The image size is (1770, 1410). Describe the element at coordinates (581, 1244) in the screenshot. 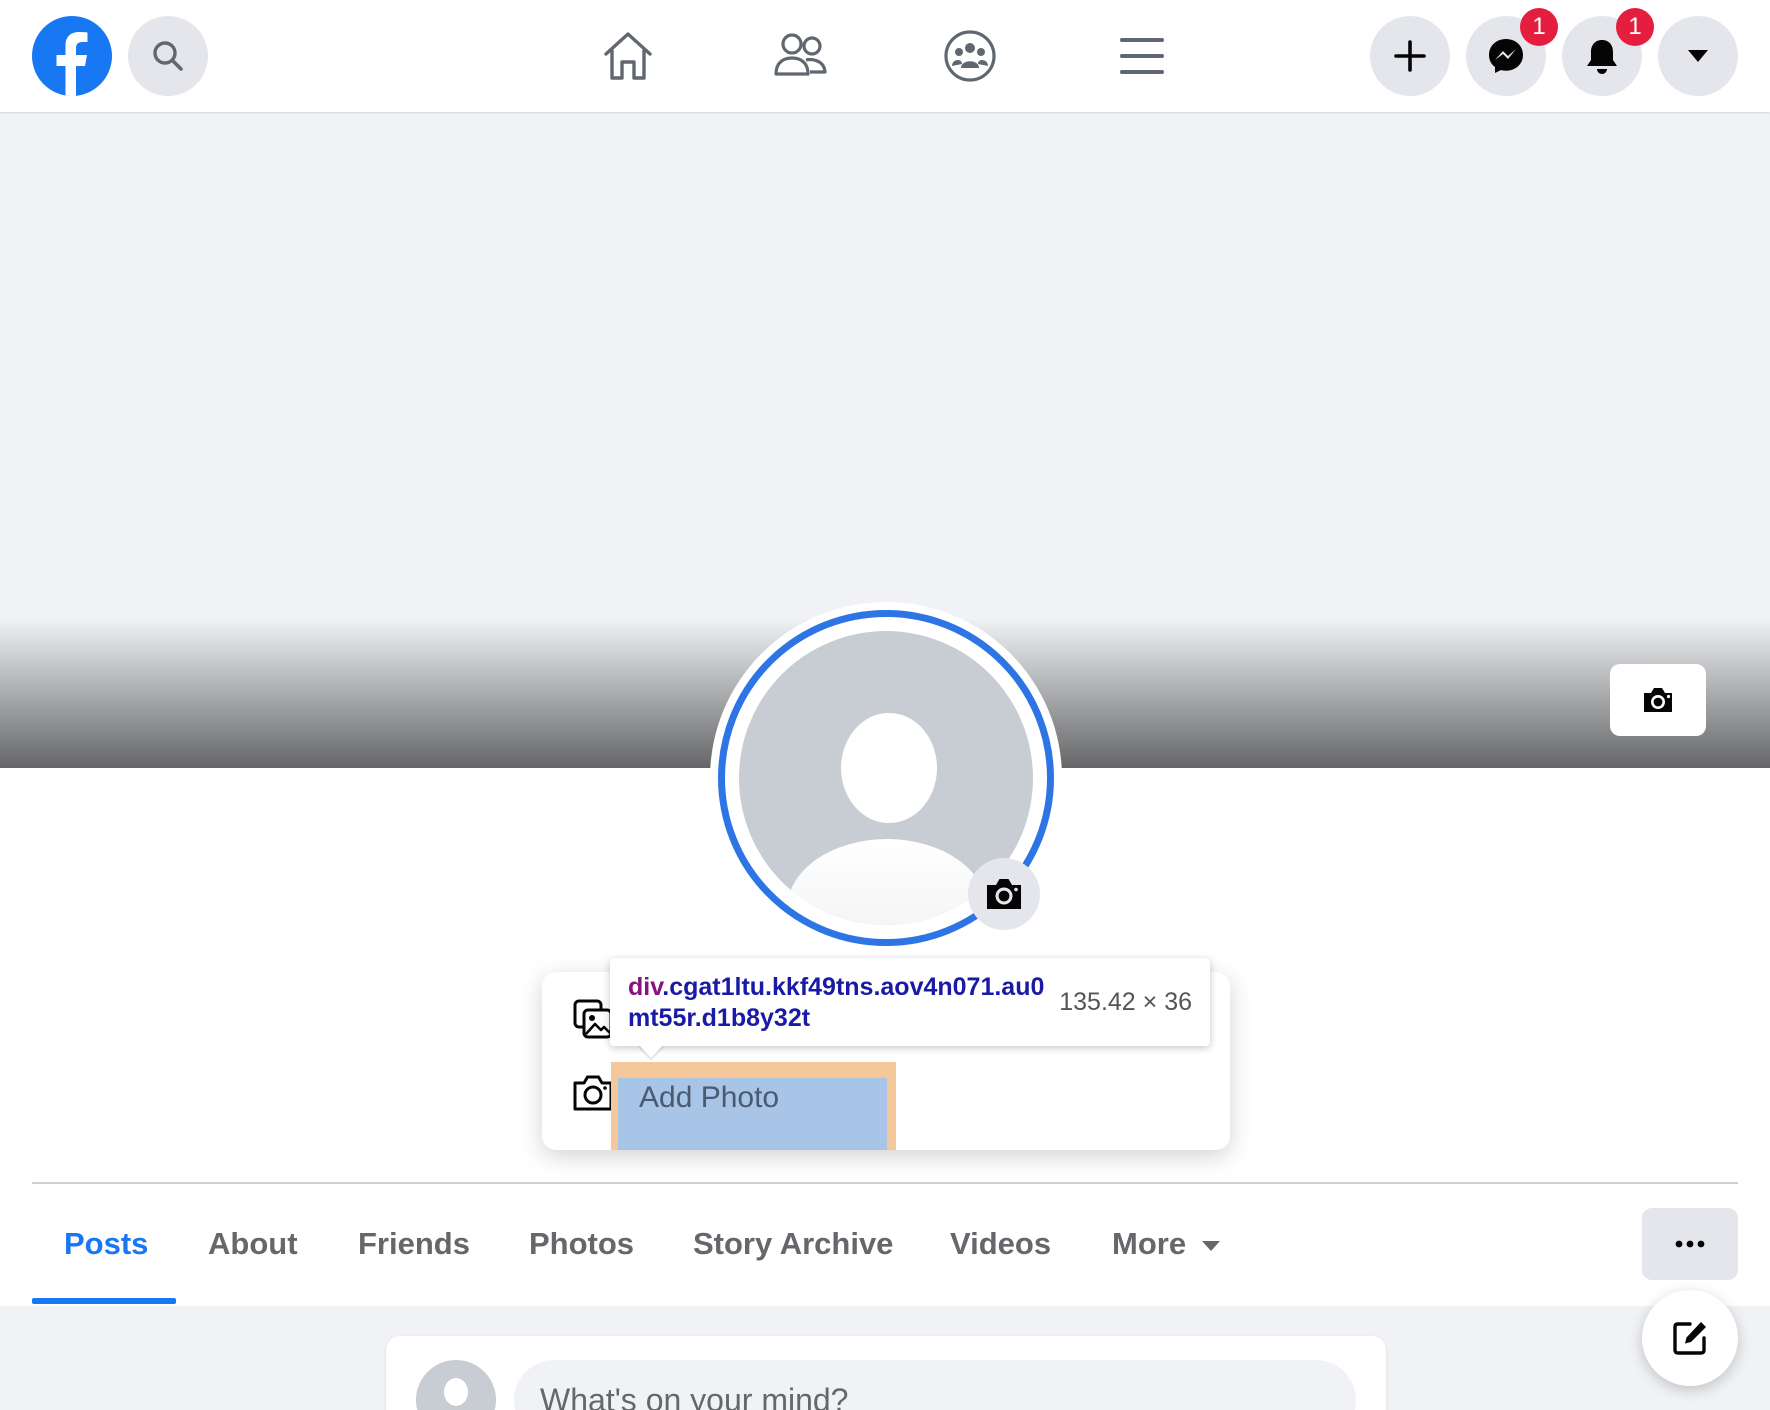

I see `tab-photos: Photos` at that location.